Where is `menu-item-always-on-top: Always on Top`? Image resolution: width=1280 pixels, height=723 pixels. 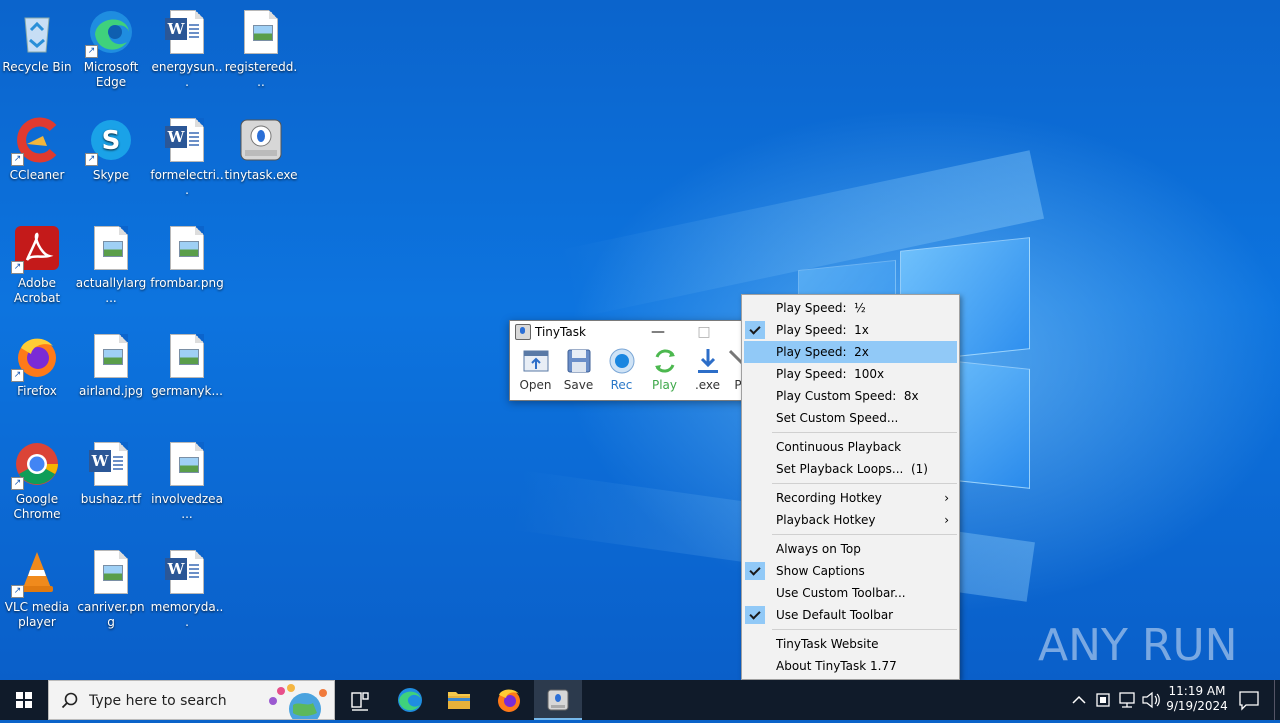
menu-item-always-on-top: Always on Top is located at coordinates (850, 549).